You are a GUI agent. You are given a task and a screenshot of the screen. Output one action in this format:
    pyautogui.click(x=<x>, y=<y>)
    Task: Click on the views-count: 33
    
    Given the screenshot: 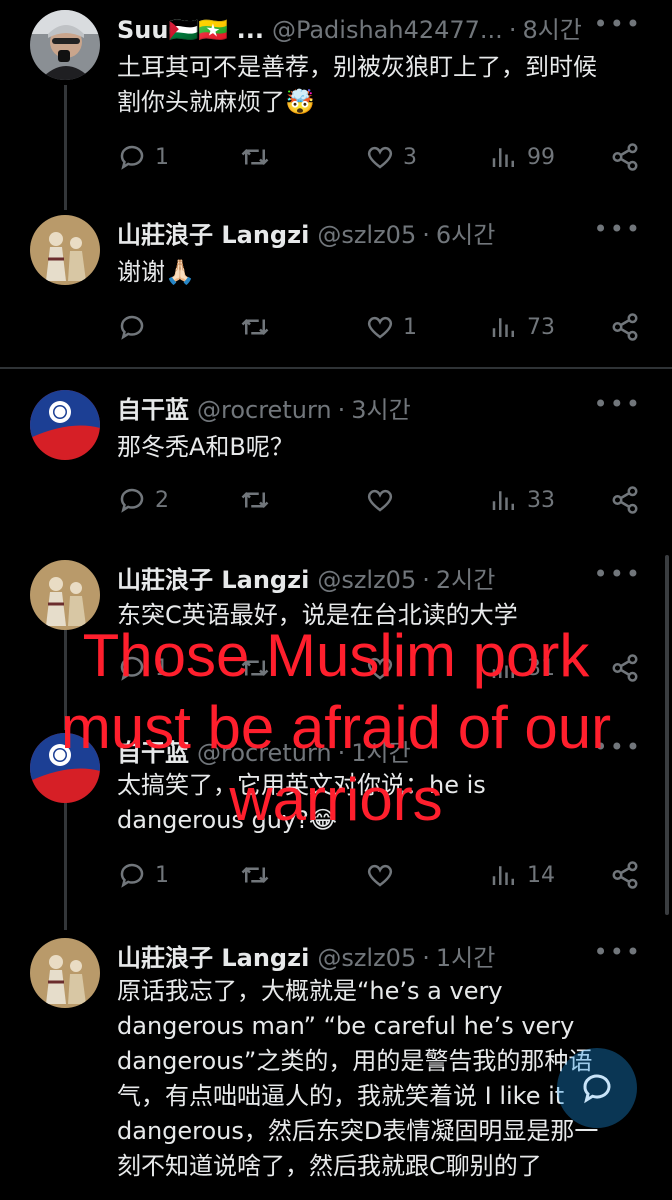 What is the action you would take?
    pyautogui.click(x=541, y=500)
    